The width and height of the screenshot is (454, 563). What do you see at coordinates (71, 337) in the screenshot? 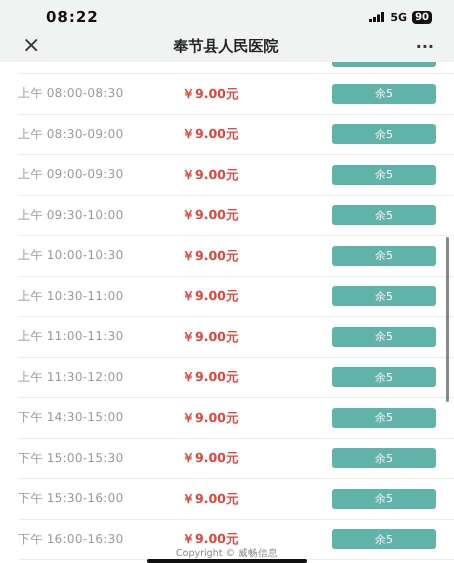
I see `slot-time: 上午 11:00-11:30` at bounding box center [71, 337].